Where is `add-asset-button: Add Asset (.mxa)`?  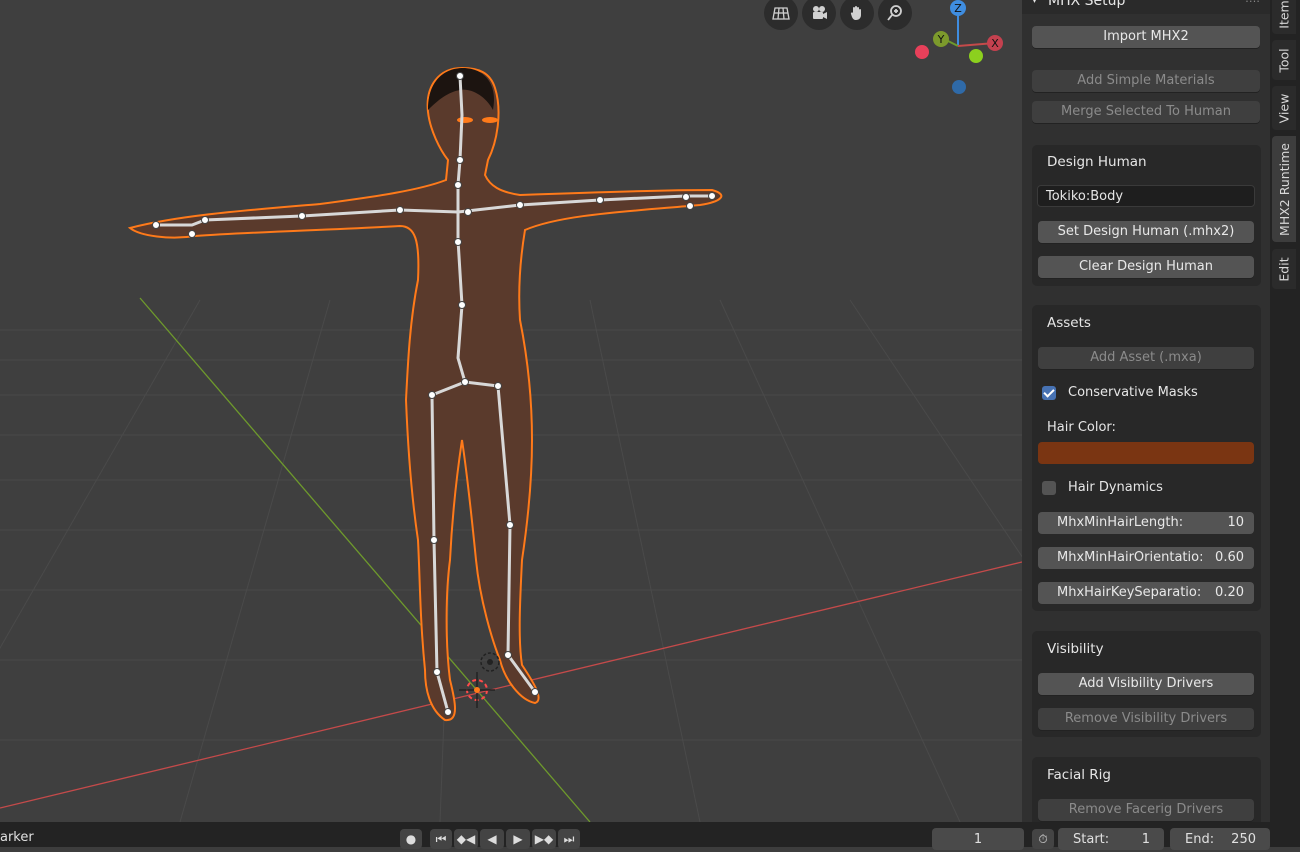 add-asset-button: Add Asset (.mxa) is located at coordinates (1146, 358).